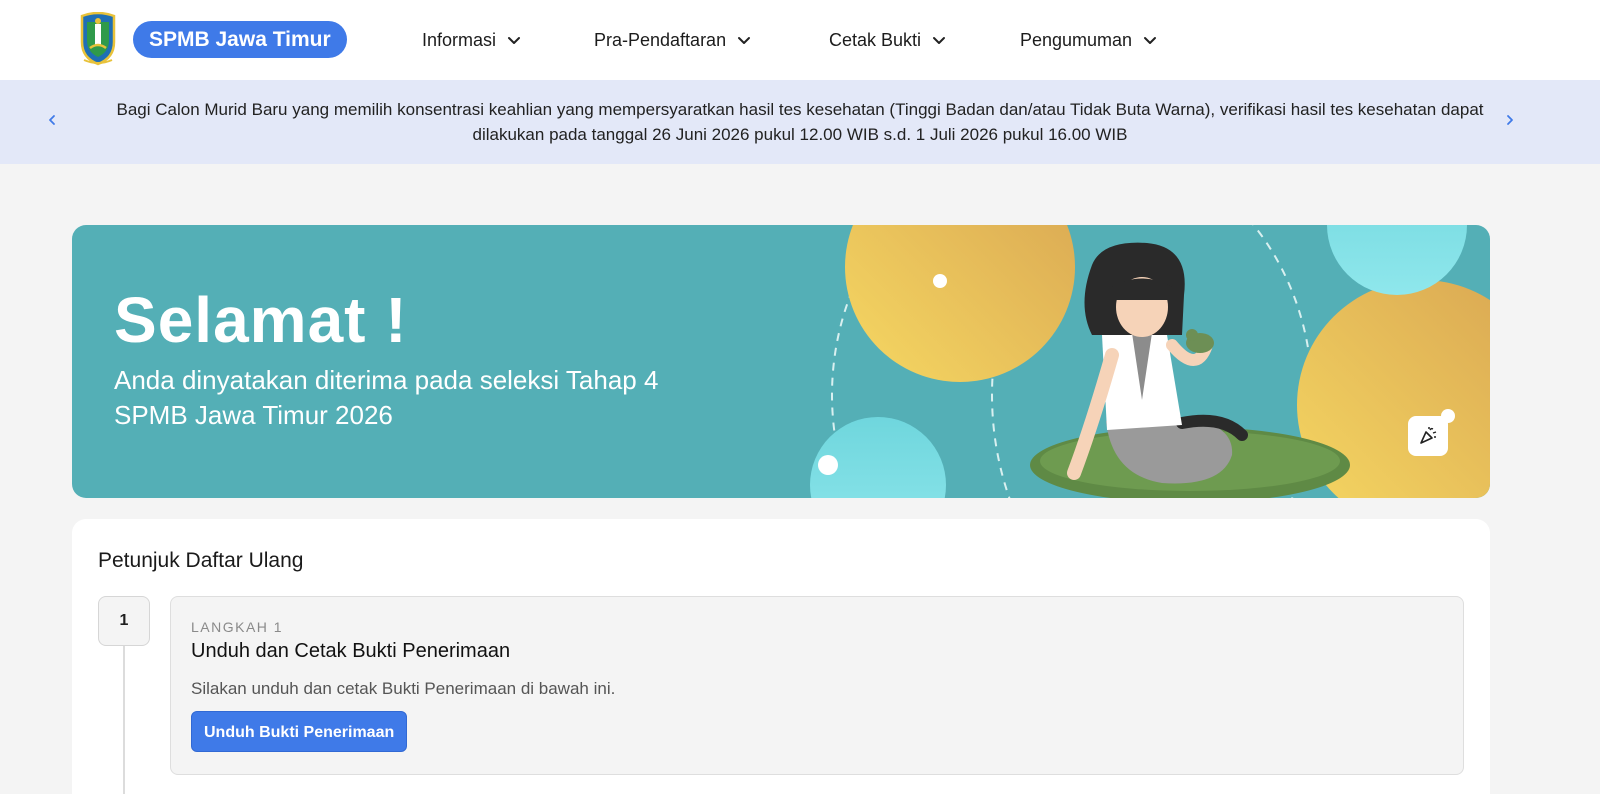  Describe the element at coordinates (459, 39) in the screenshot. I see `nav-label: Informasi` at that location.